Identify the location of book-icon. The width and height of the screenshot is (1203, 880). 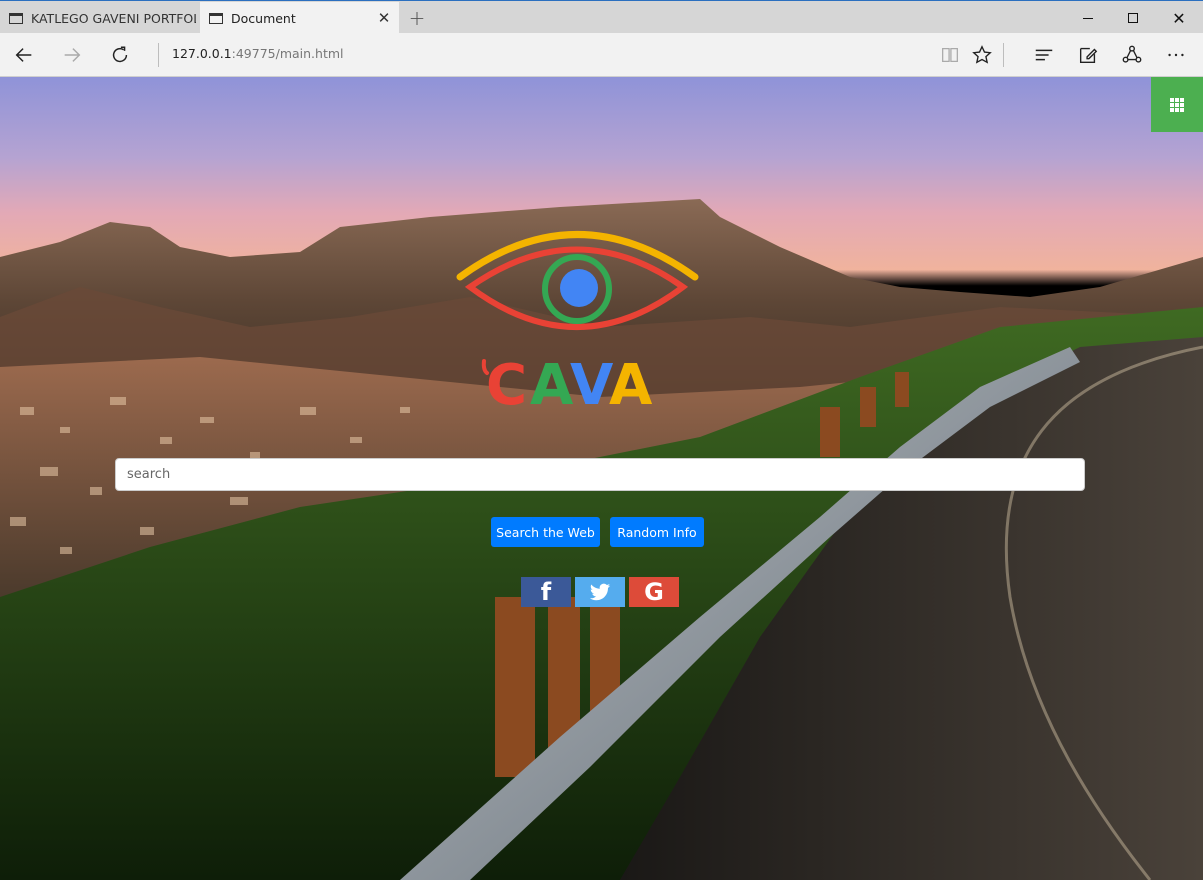
(950, 55).